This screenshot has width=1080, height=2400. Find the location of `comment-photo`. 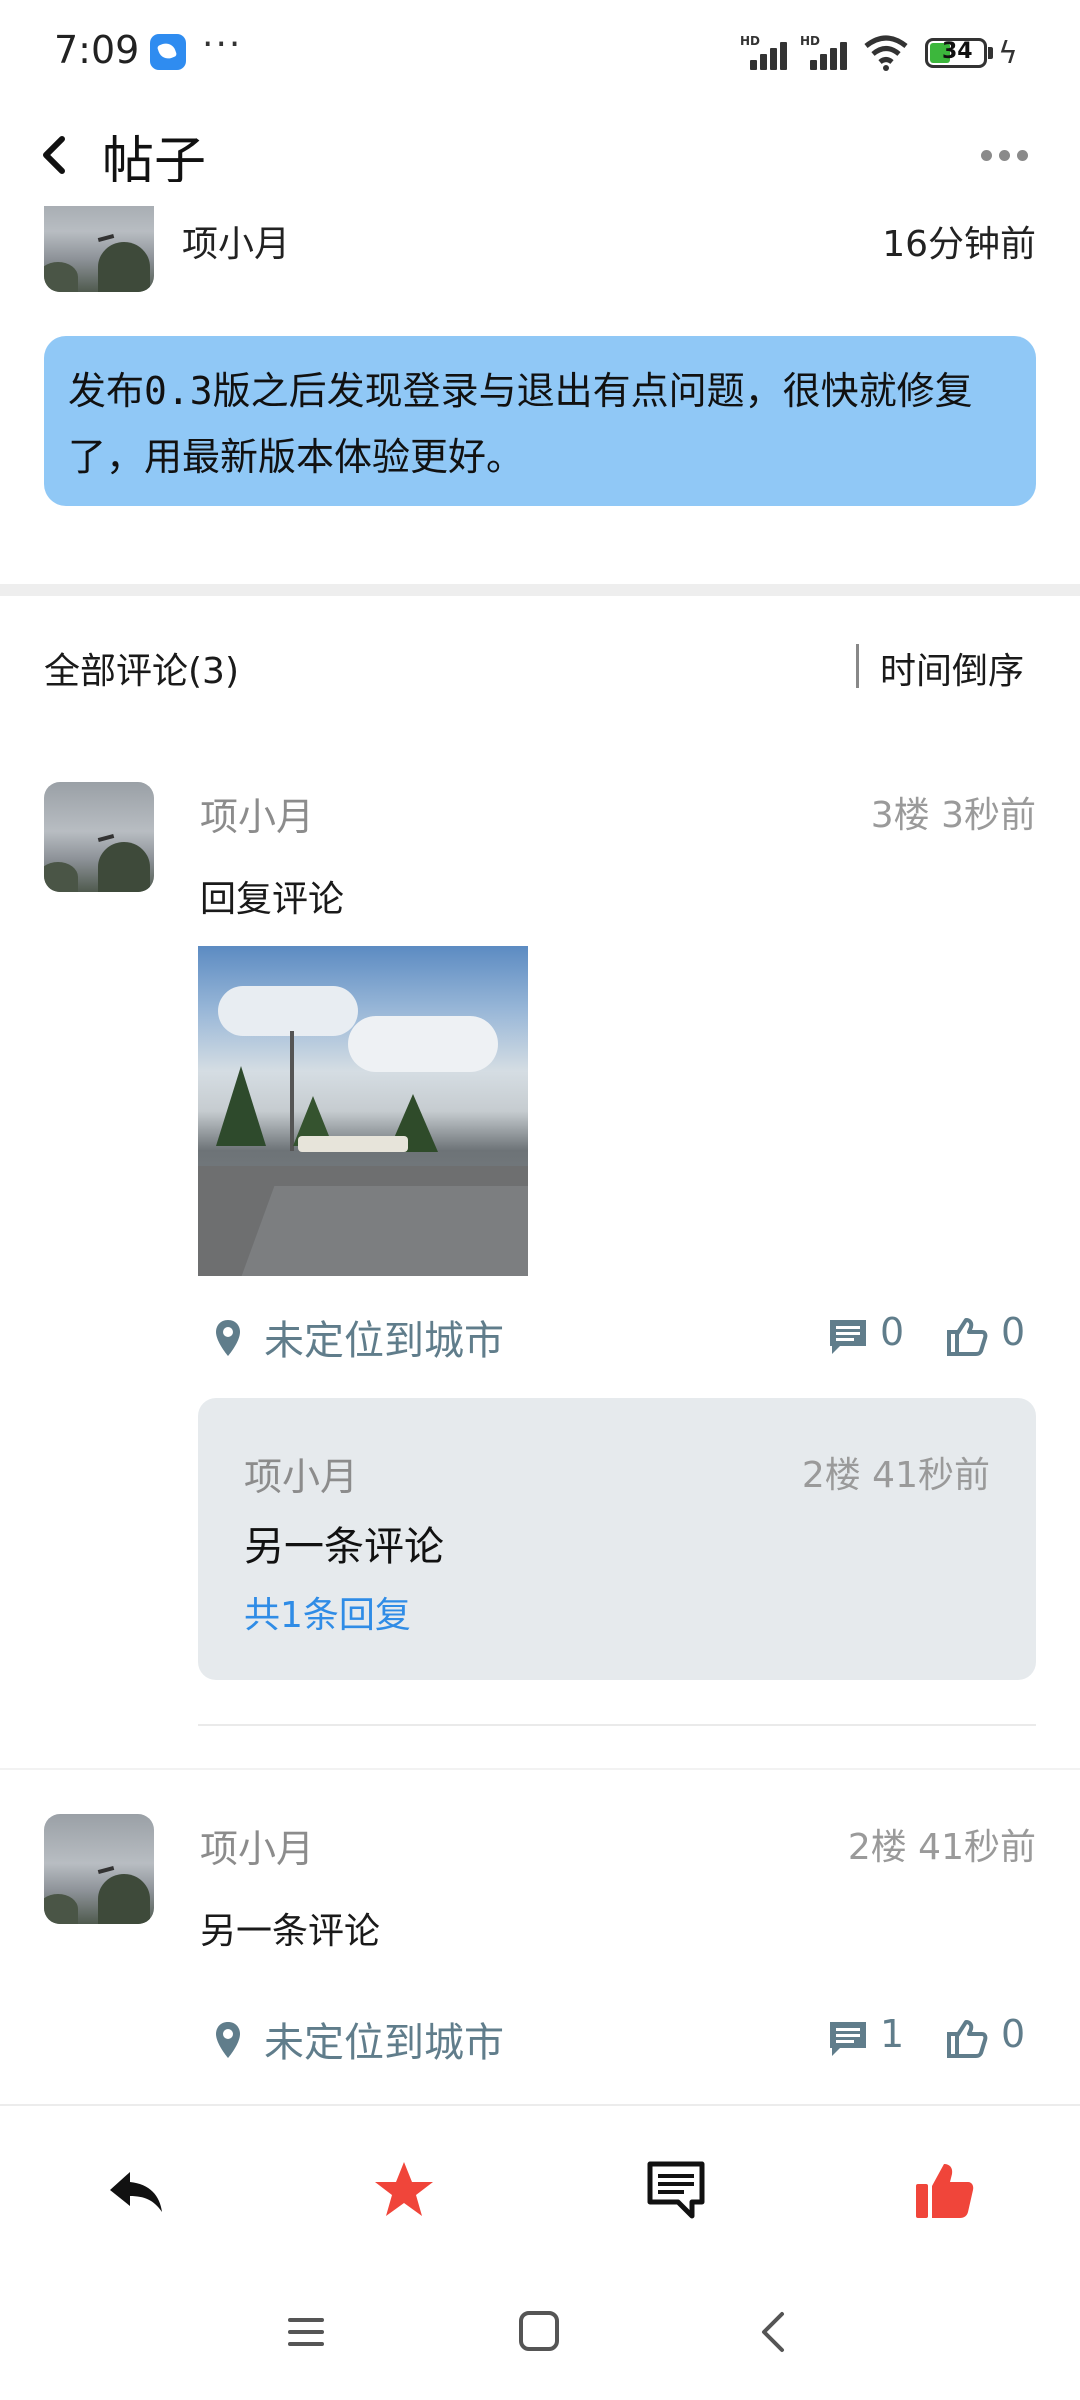

comment-photo is located at coordinates (363, 1111).